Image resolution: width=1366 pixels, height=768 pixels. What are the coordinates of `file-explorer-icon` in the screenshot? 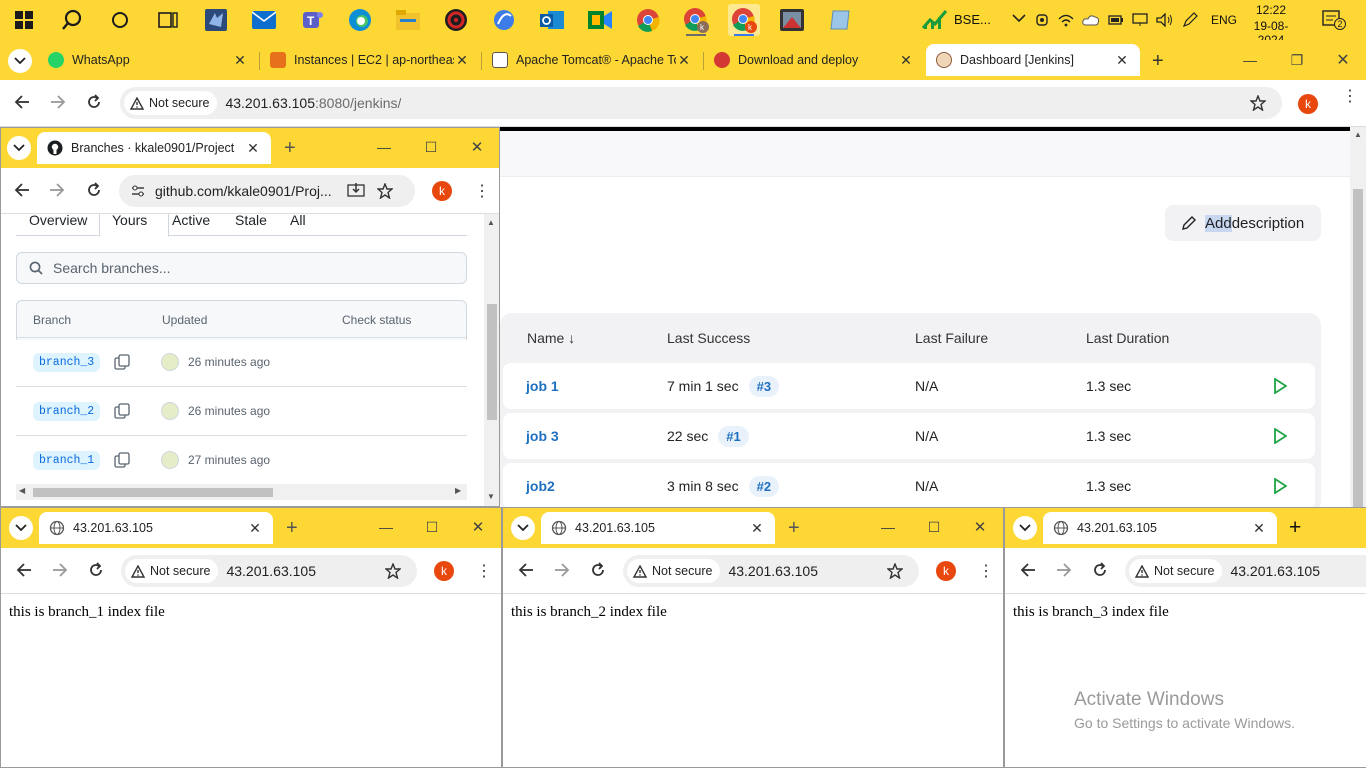 It's located at (408, 20).